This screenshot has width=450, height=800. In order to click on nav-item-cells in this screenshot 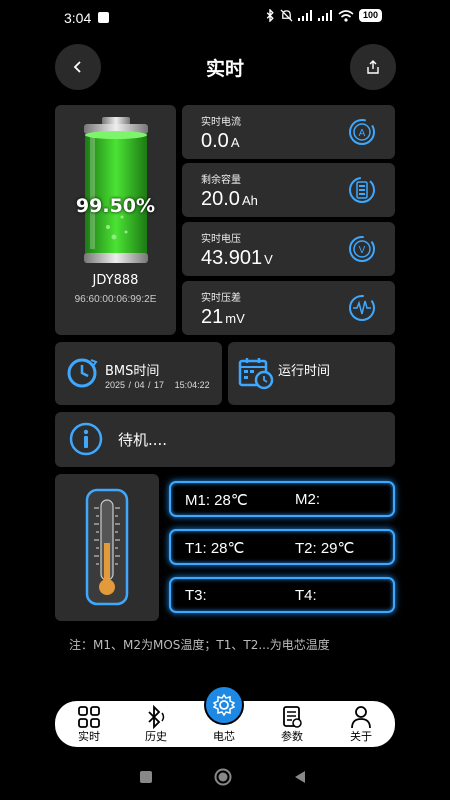, I will do `click(224, 705)`.